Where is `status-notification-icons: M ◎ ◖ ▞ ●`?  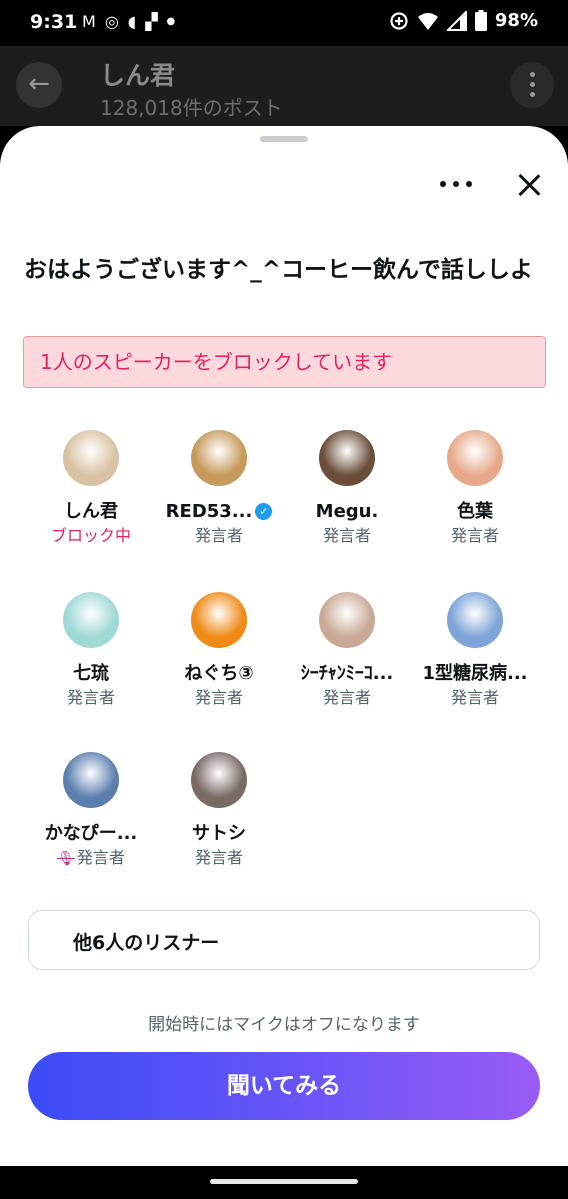 status-notification-icons: M ◎ ◖ ▞ ● is located at coordinates (128, 22).